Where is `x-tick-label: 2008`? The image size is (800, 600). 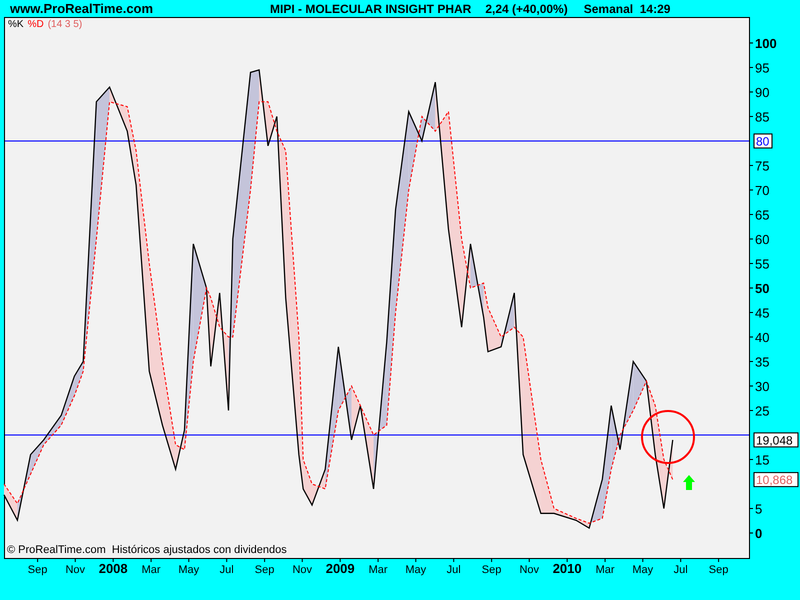
x-tick-label: 2008 is located at coordinates (113, 568).